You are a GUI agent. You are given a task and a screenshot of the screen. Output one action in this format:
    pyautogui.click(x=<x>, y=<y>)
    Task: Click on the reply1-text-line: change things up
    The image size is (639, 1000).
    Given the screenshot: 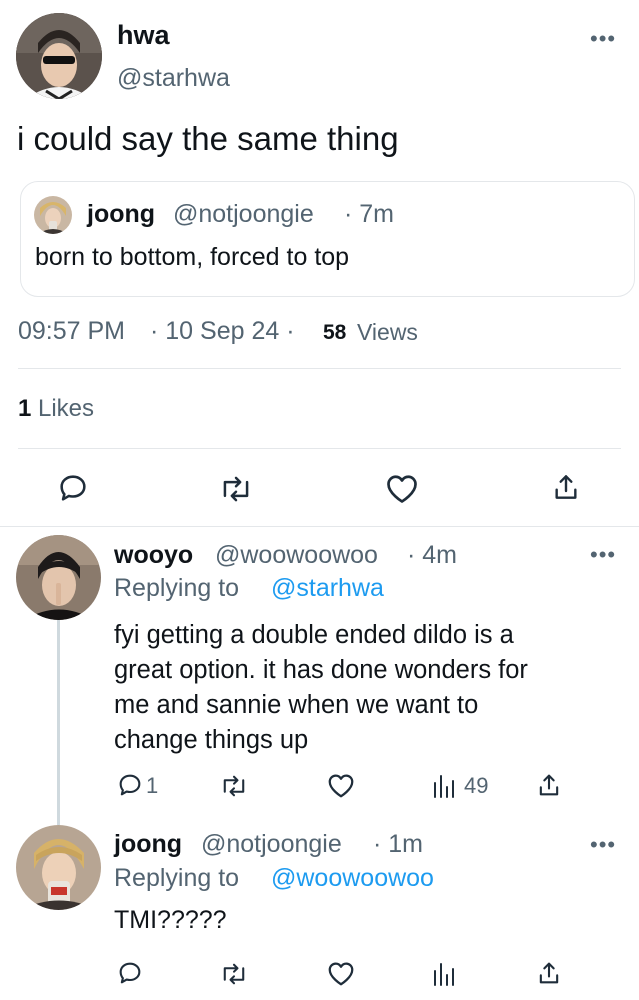 What is the action you would take?
    pyautogui.click(x=211, y=740)
    